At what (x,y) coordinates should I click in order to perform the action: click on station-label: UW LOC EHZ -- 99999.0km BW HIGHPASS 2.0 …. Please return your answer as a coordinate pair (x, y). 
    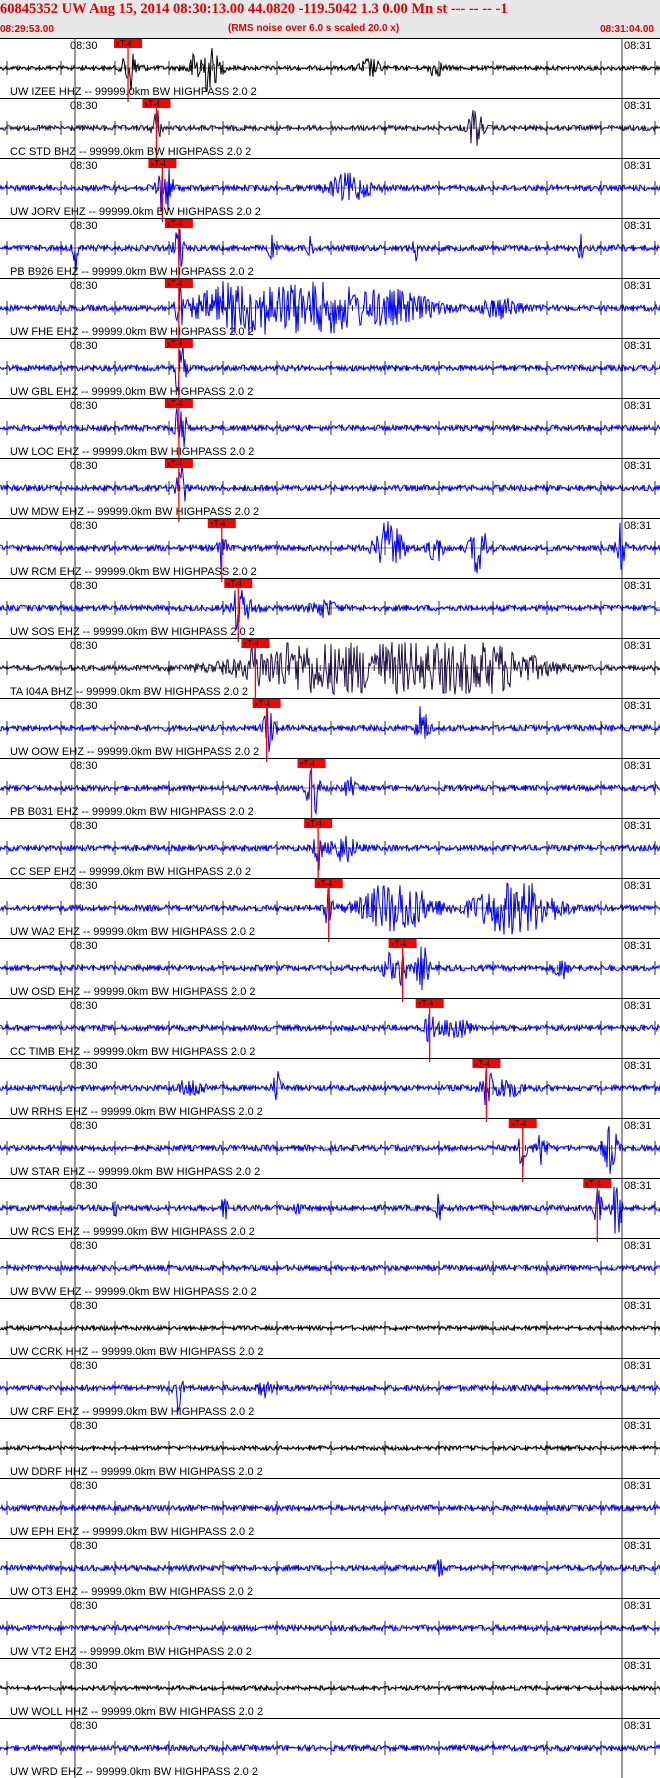
    Looking at the image, I should click on (132, 452).